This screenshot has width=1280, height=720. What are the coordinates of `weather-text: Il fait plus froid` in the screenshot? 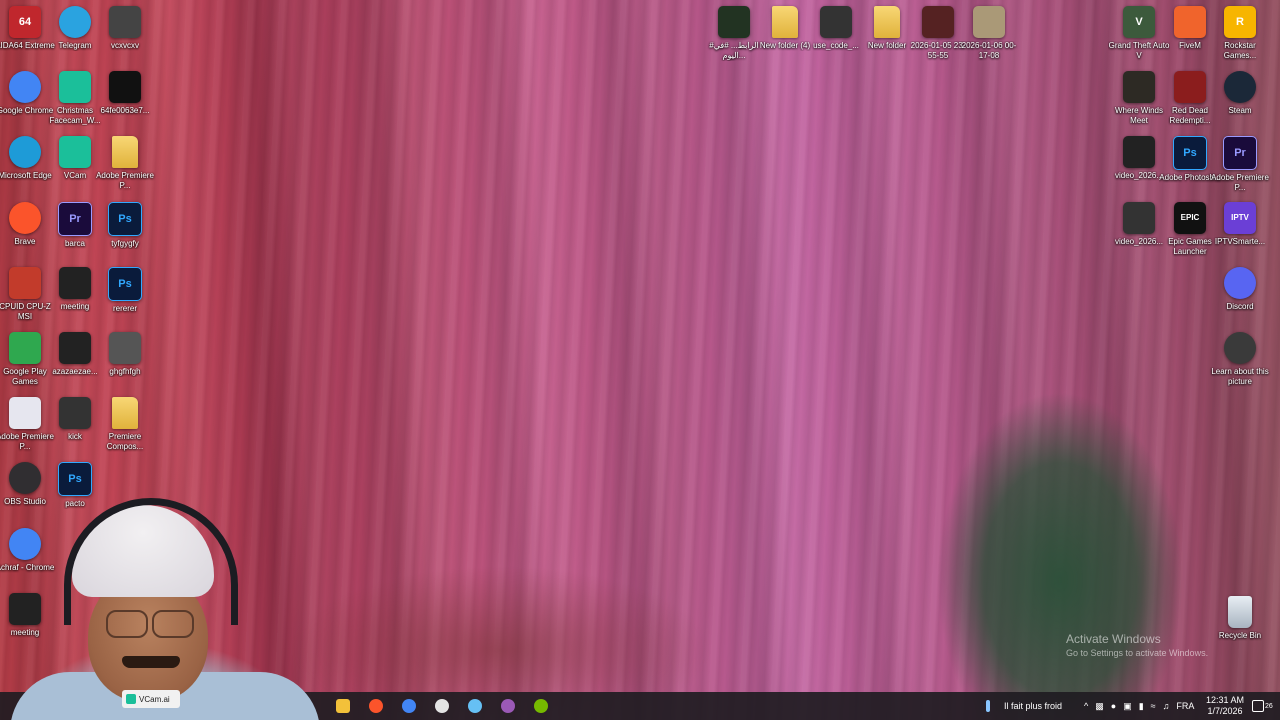 It's located at (1033, 706).